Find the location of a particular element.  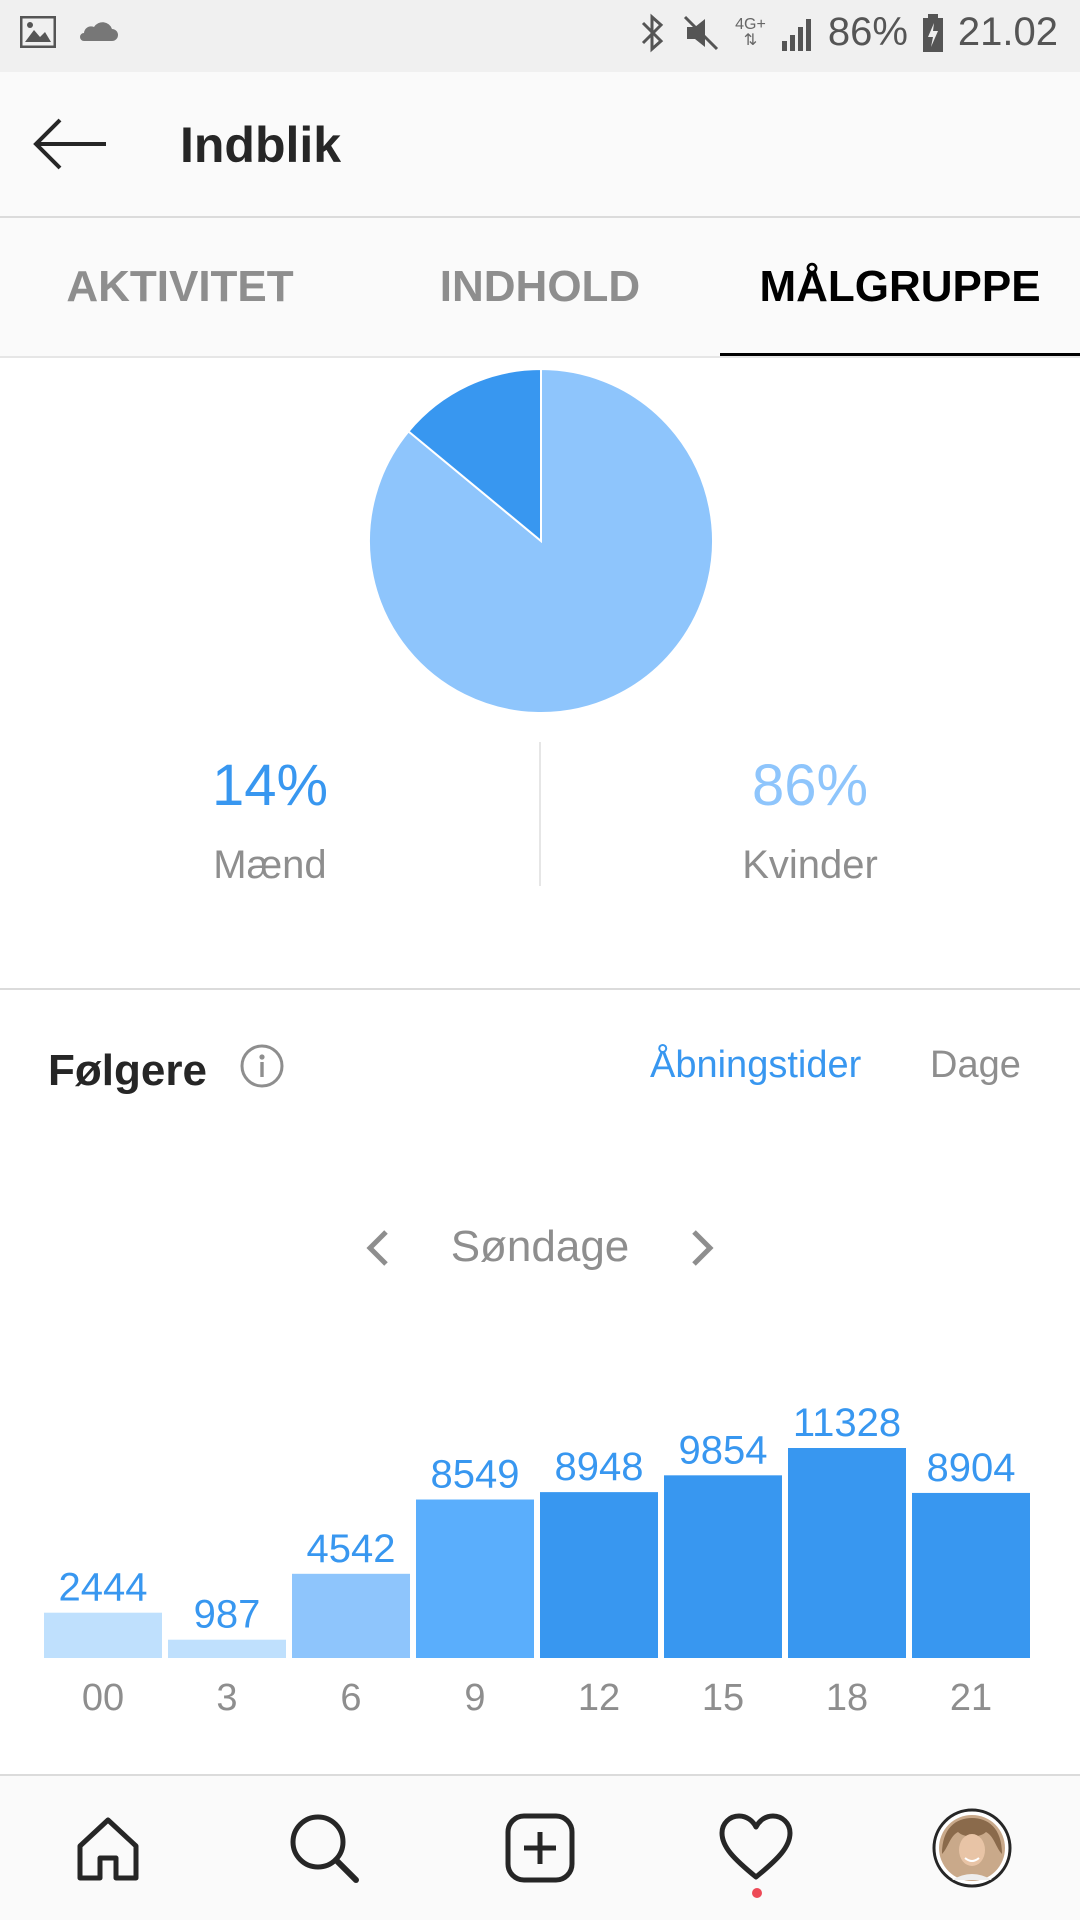

x-tick-label: 18 is located at coordinates (847, 1698).